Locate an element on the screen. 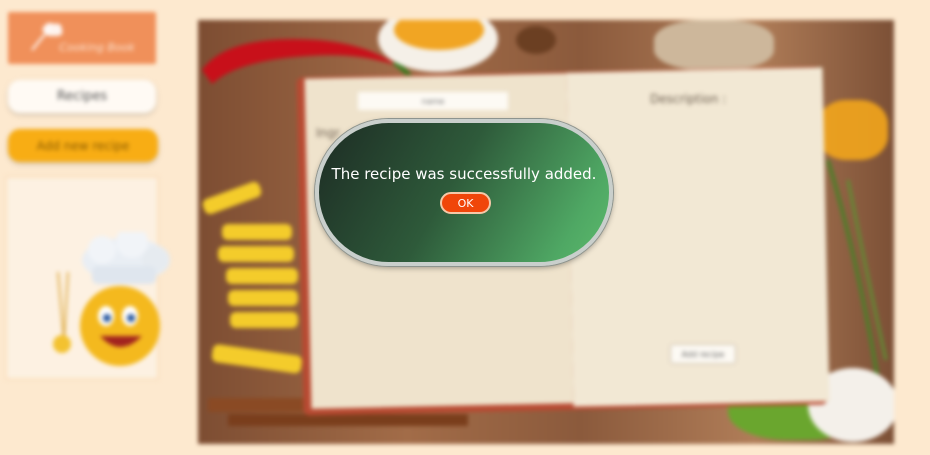  herbs-icon is located at coordinates (857, 270).